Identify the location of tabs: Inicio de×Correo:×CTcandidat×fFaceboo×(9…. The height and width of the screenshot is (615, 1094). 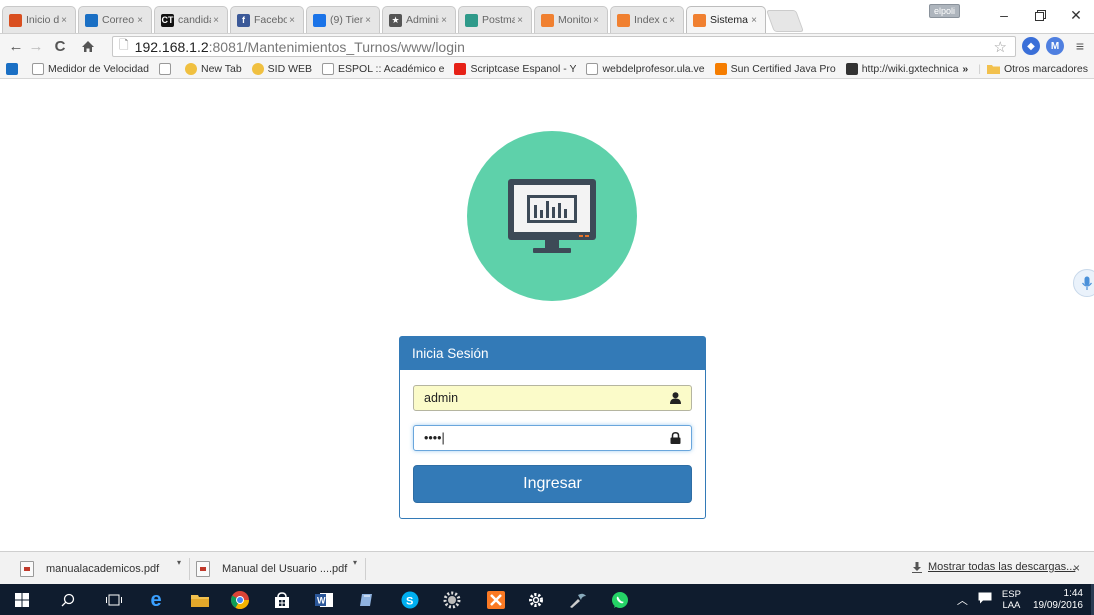
(403, 19).